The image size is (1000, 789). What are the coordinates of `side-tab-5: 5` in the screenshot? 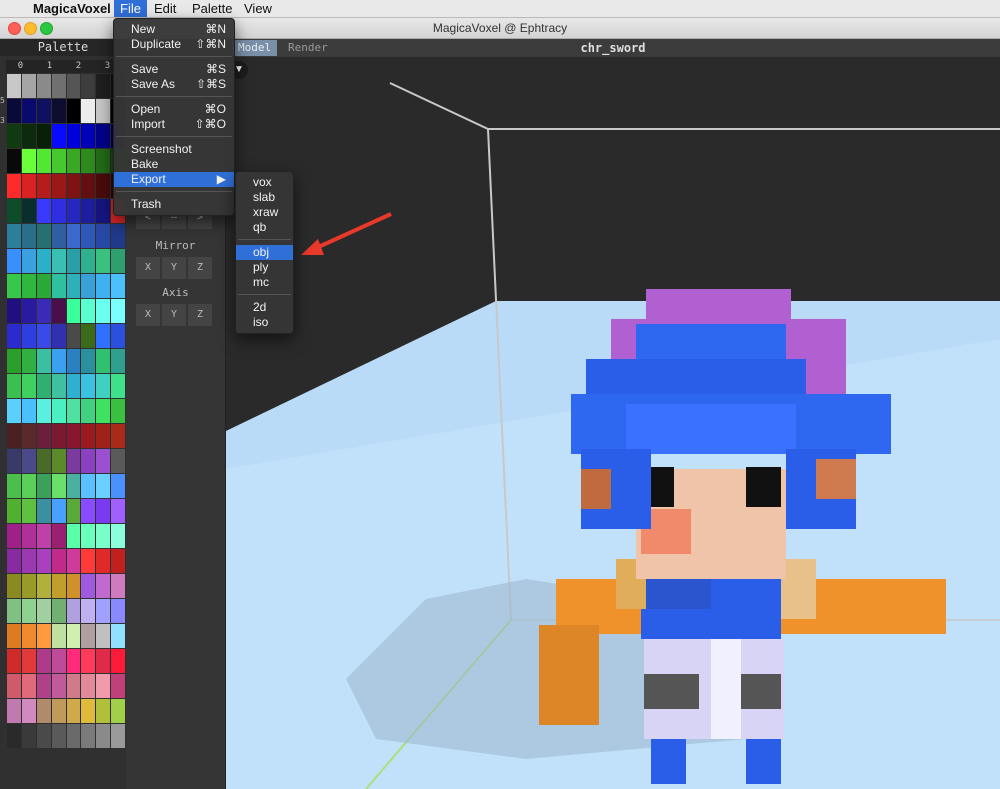 It's located at (2, 100).